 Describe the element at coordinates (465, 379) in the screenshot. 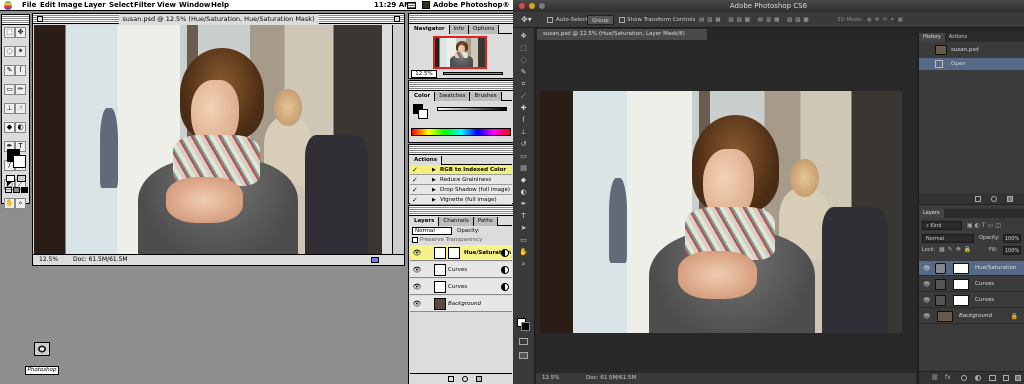

I see `mask-icon` at that location.